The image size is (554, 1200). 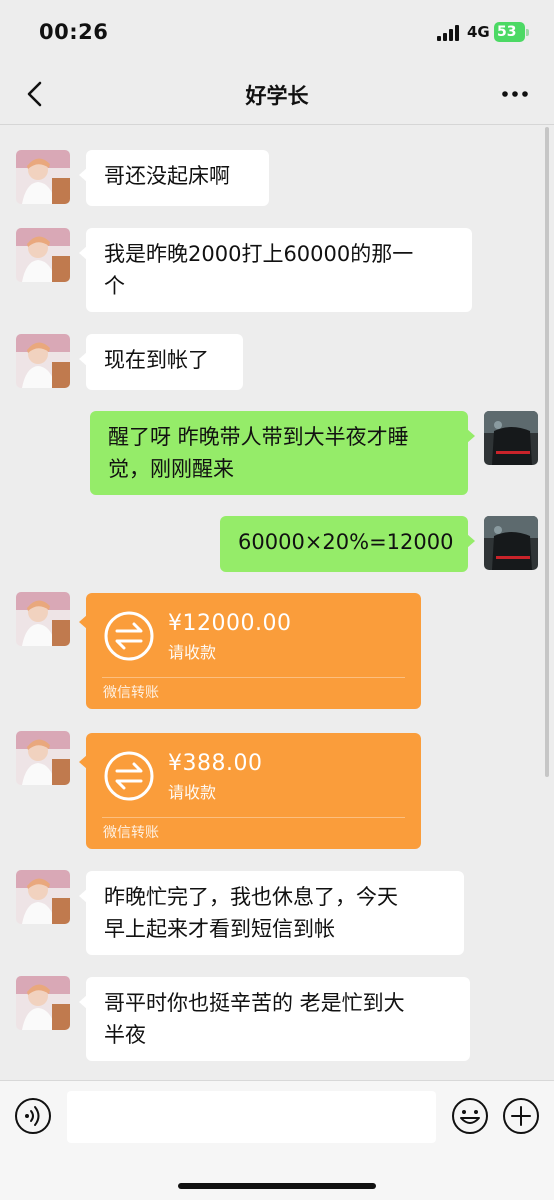 What do you see at coordinates (516, 94) in the screenshot?
I see `more-icon` at bounding box center [516, 94].